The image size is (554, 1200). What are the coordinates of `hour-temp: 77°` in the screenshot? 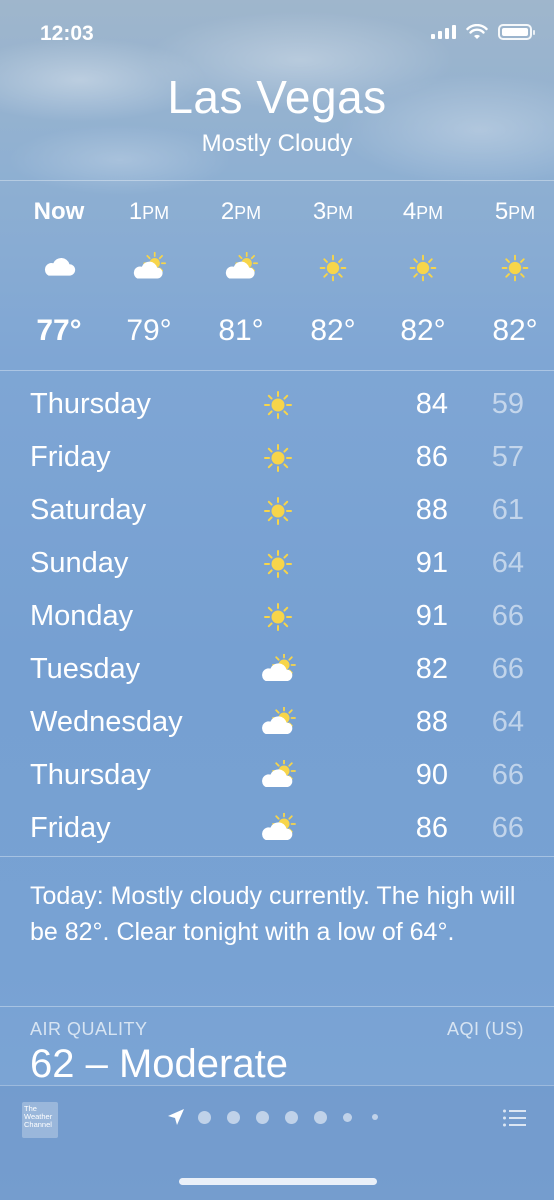 It's located at (59, 330).